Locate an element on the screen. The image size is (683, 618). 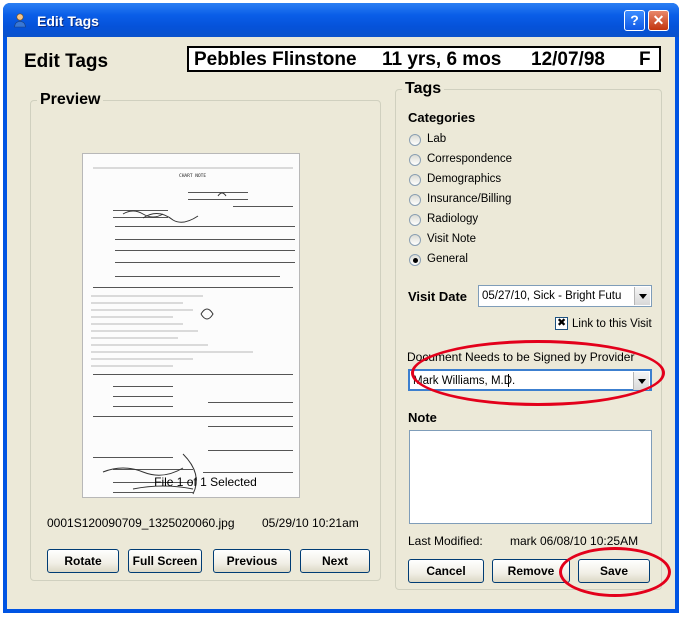
tags-label: Tags is located at coordinates (423, 89).